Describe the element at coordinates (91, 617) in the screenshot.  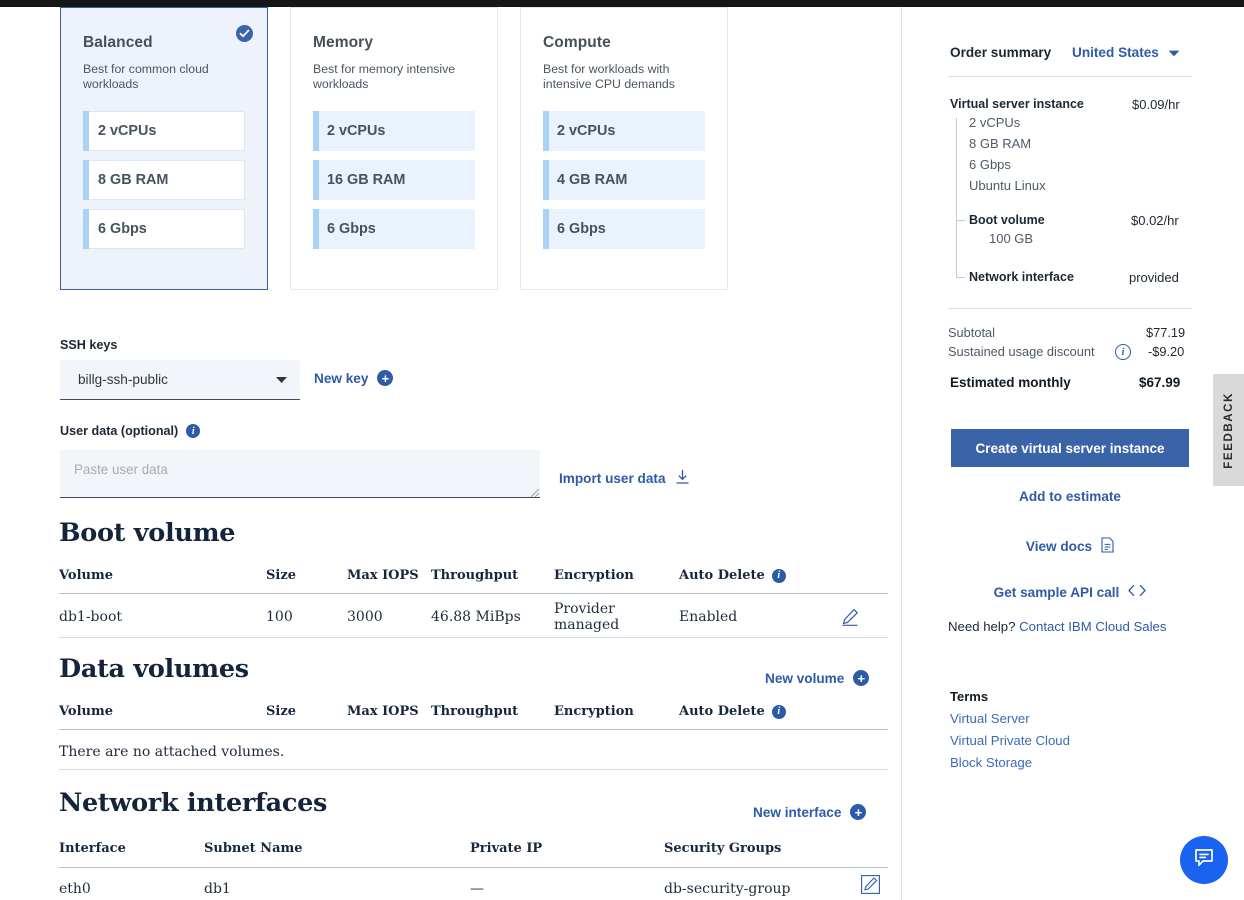
I see `boot-volume-cell-volume: db1-boot` at that location.